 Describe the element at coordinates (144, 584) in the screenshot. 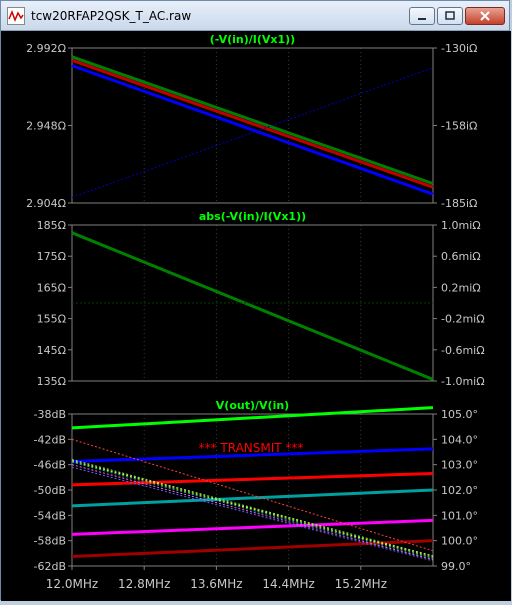

I see `x-tick-label: 12.8MHz` at that location.